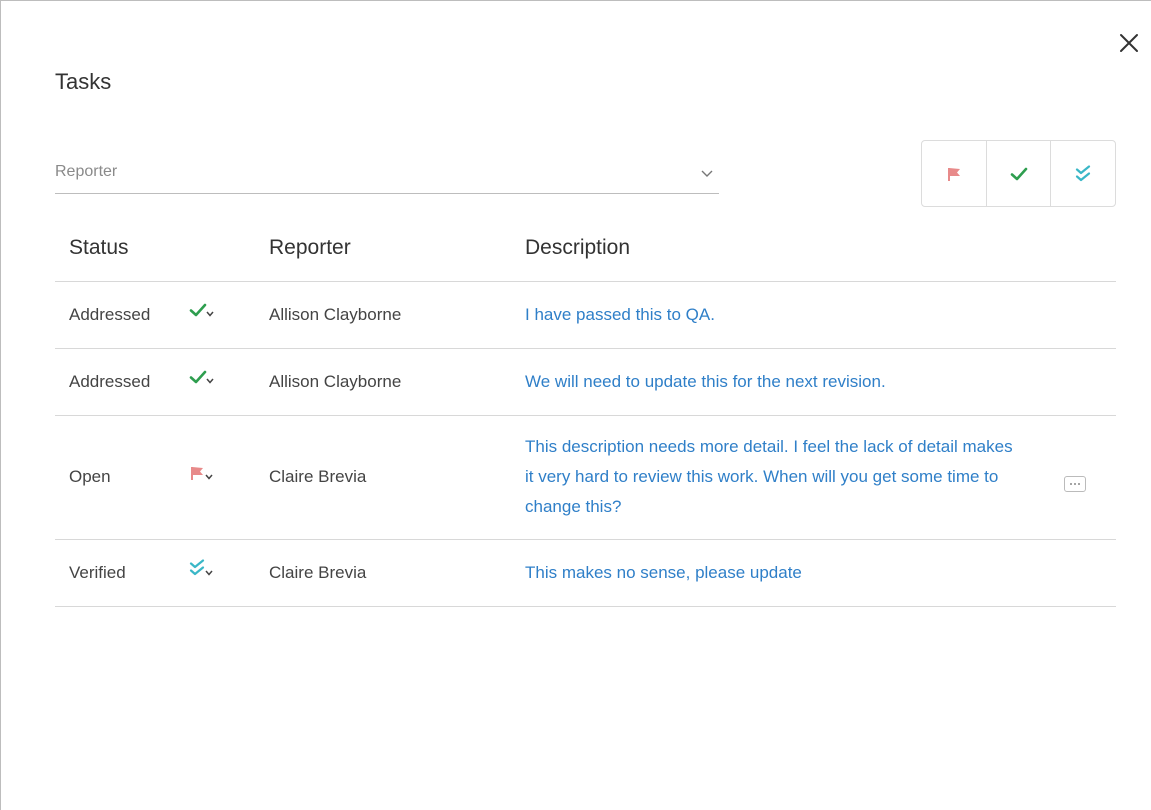 The image size is (1151, 810). I want to click on header-description: Description, so click(790, 248).